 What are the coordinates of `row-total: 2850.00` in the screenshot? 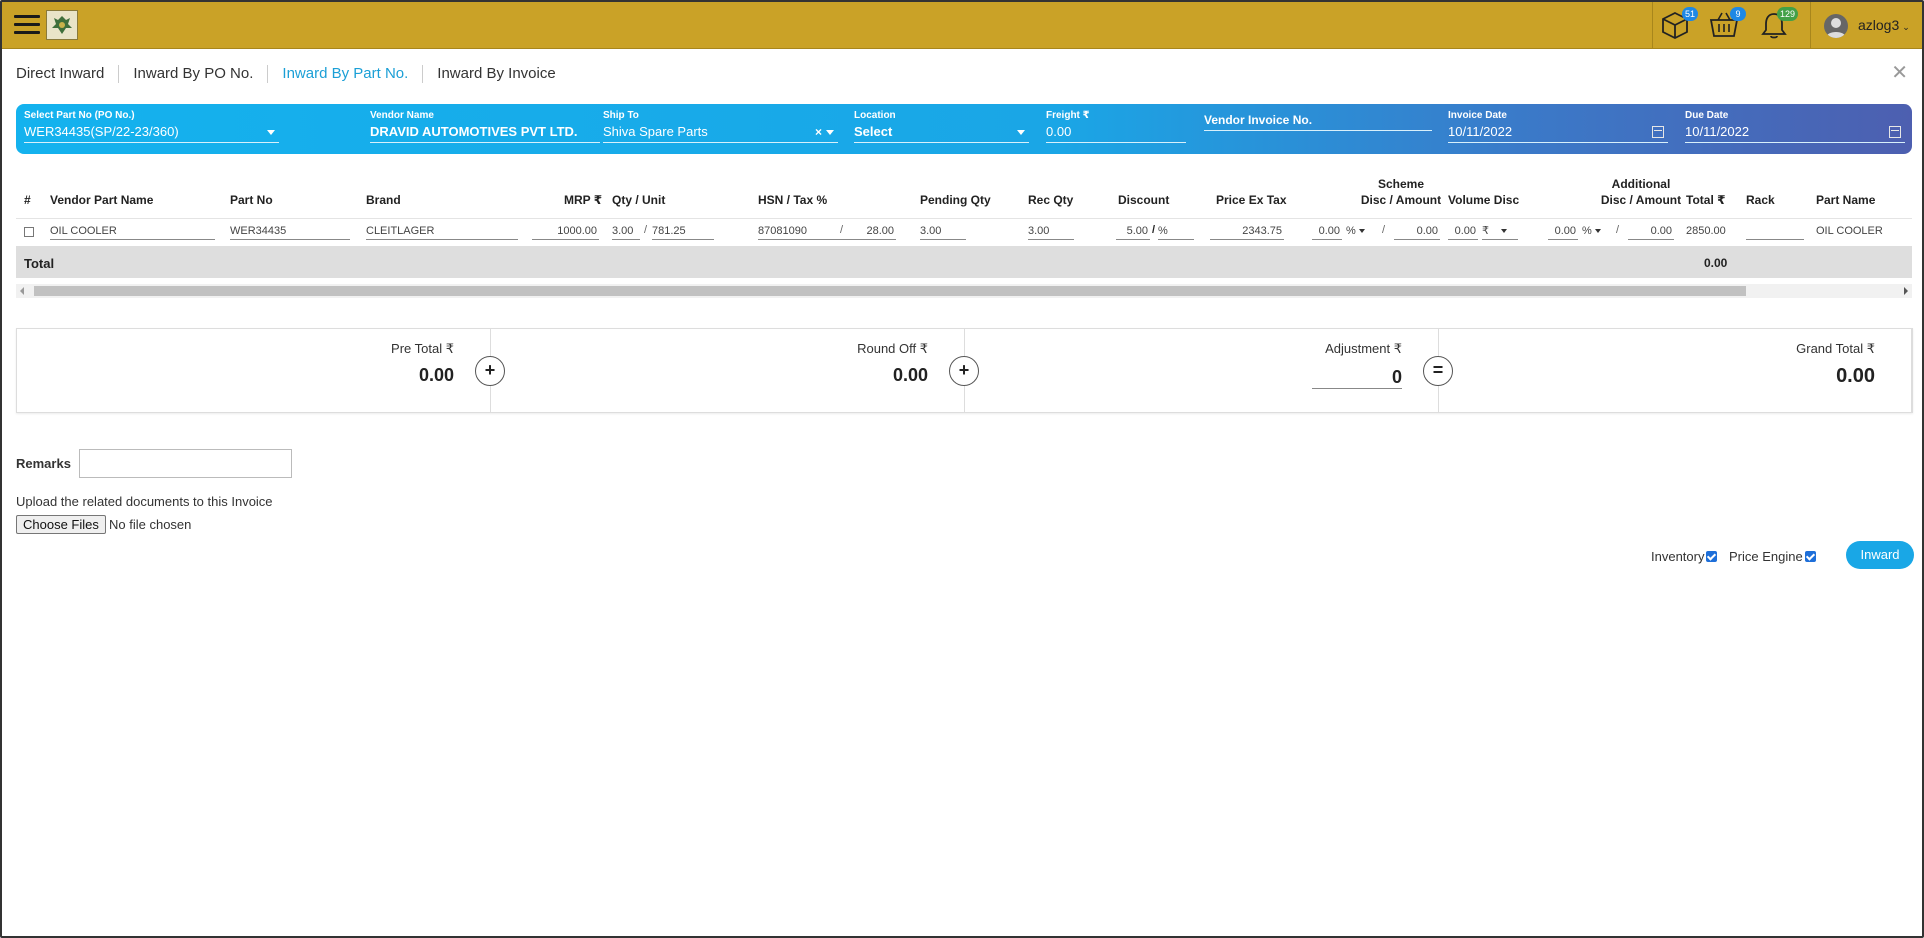 It's located at (1706, 231).